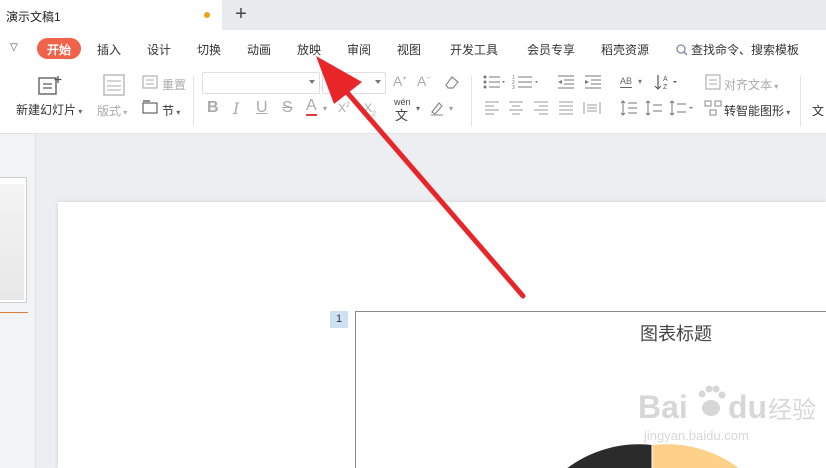 The width and height of the screenshot is (826, 468). I want to click on chart-index-badge: 1, so click(339, 319).